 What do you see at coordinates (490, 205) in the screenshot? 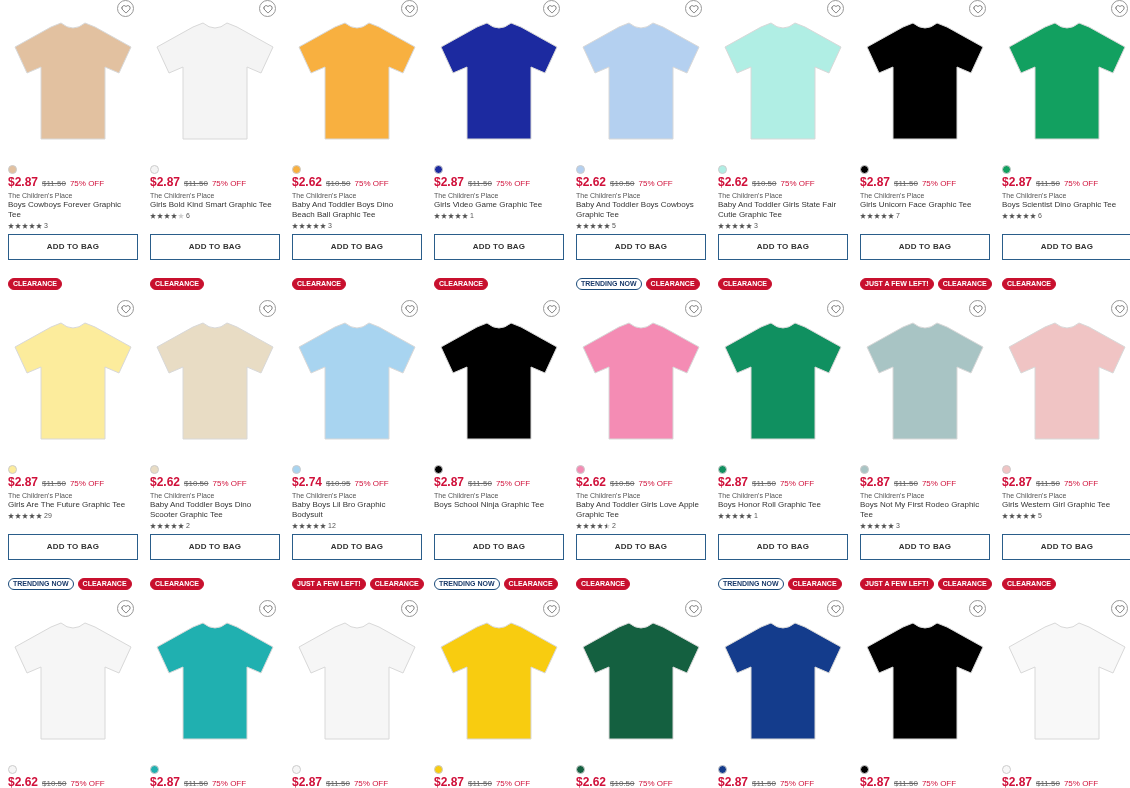
I see `product-name: Girls Video Game Graphic Tee` at bounding box center [490, 205].